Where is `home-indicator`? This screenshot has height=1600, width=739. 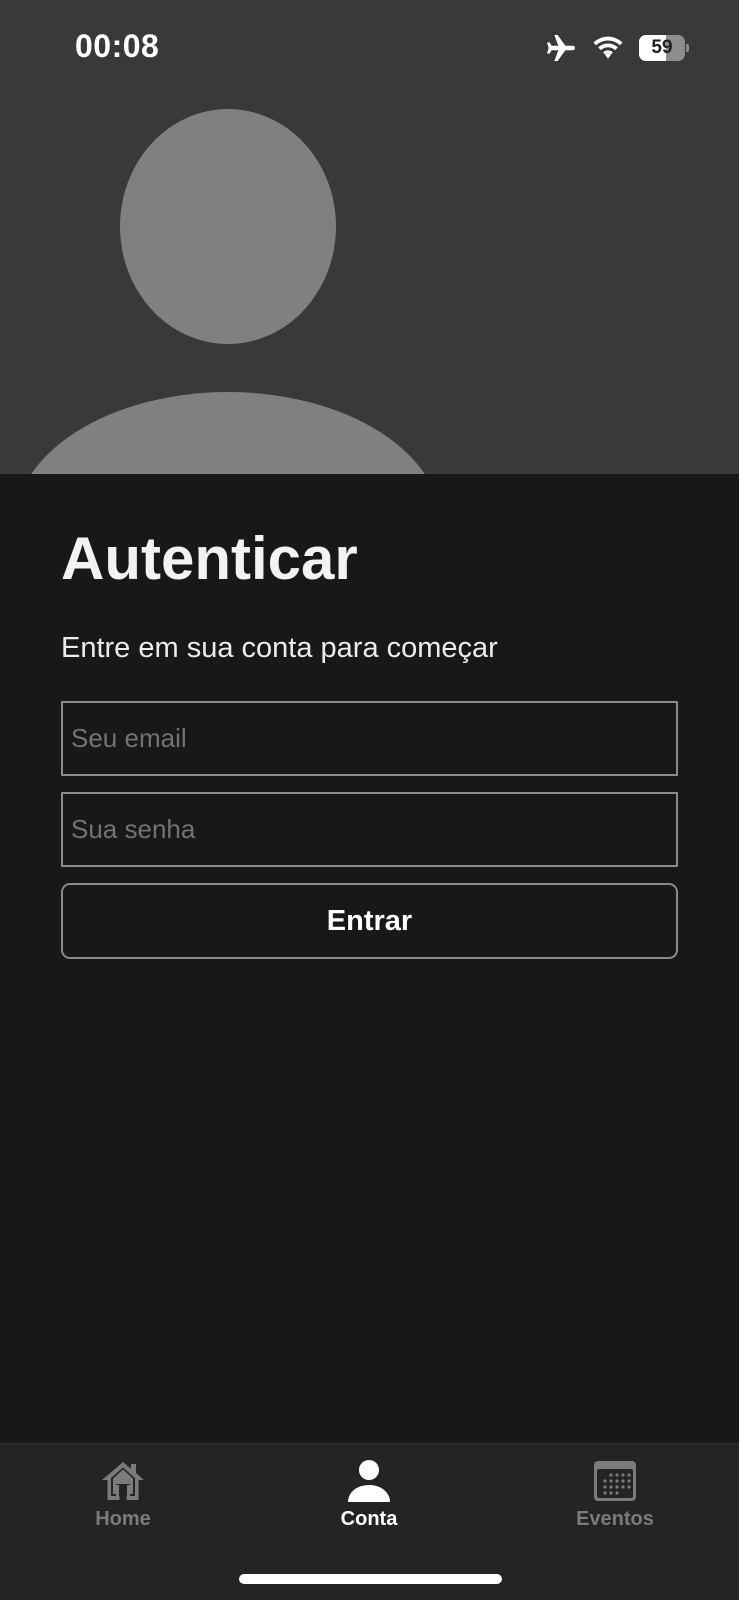 home-indicator is located at coordinates (370, 1579).